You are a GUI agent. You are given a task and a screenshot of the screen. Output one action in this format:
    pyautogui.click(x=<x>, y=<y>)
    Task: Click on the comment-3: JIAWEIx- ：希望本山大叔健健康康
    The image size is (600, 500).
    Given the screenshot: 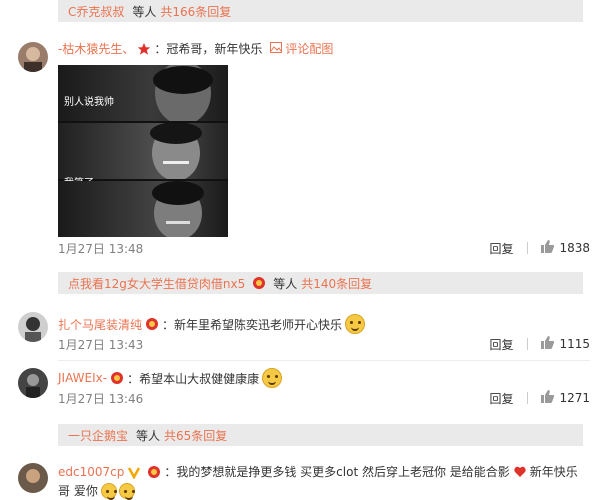 What is the action you would take?
    pyautogui.click(x=324, y=378)
    